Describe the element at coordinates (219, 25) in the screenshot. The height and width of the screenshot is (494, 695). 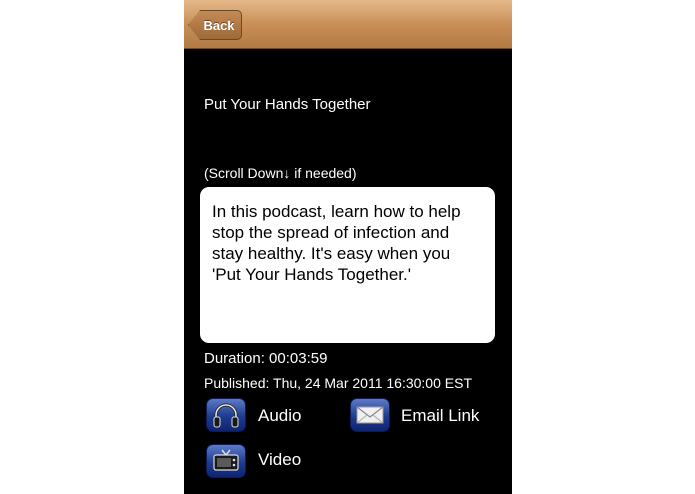
I see `back-button-label: Back` at that location.